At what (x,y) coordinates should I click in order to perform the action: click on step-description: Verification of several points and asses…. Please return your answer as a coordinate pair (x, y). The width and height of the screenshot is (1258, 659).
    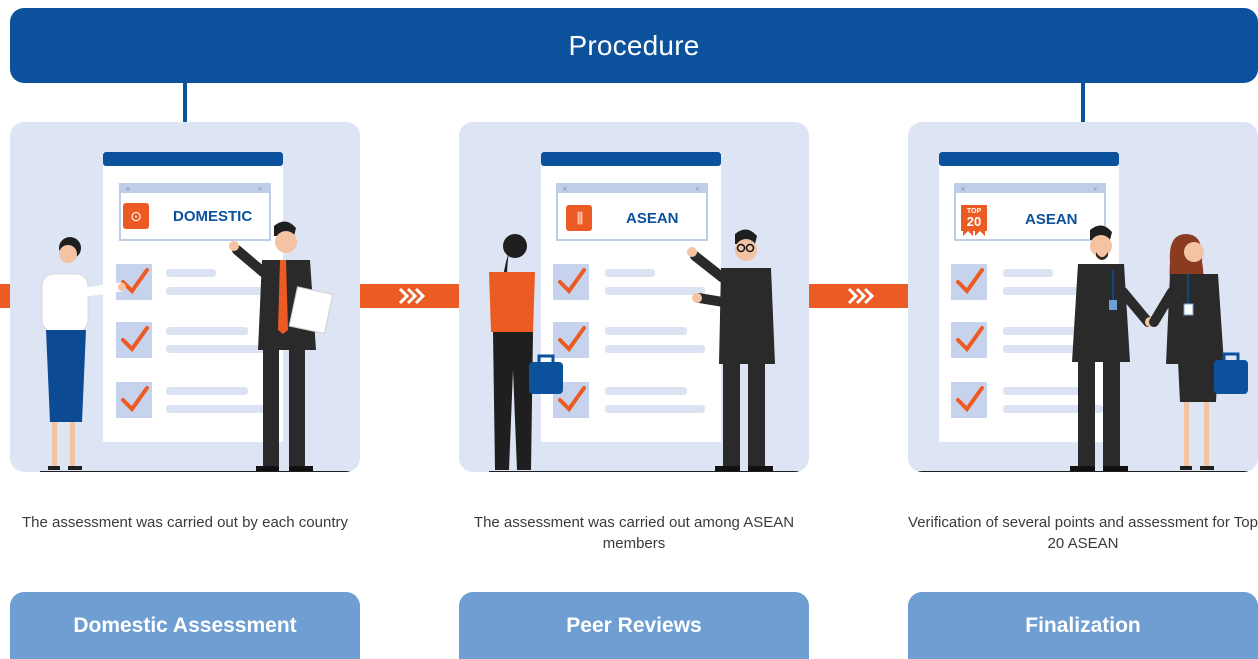
    Looking at the image, I should click on (1083, 533).